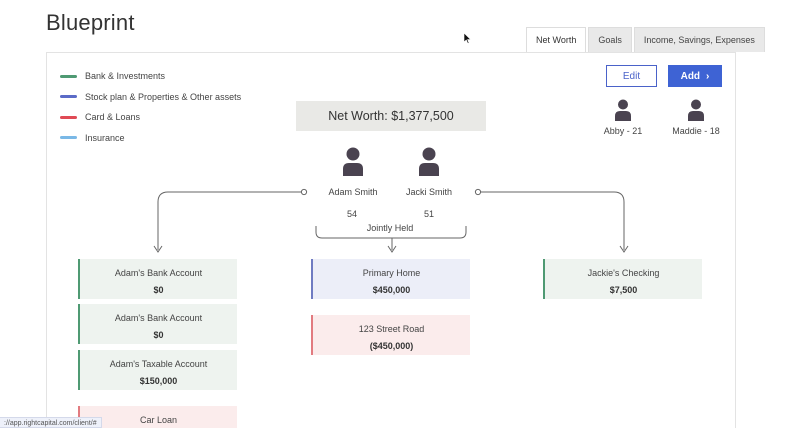 This screenshot has width=800, height=428. I want to click on legend-item-stock-properties: Stock plan & Properties & Other assets, so click(150, 97).